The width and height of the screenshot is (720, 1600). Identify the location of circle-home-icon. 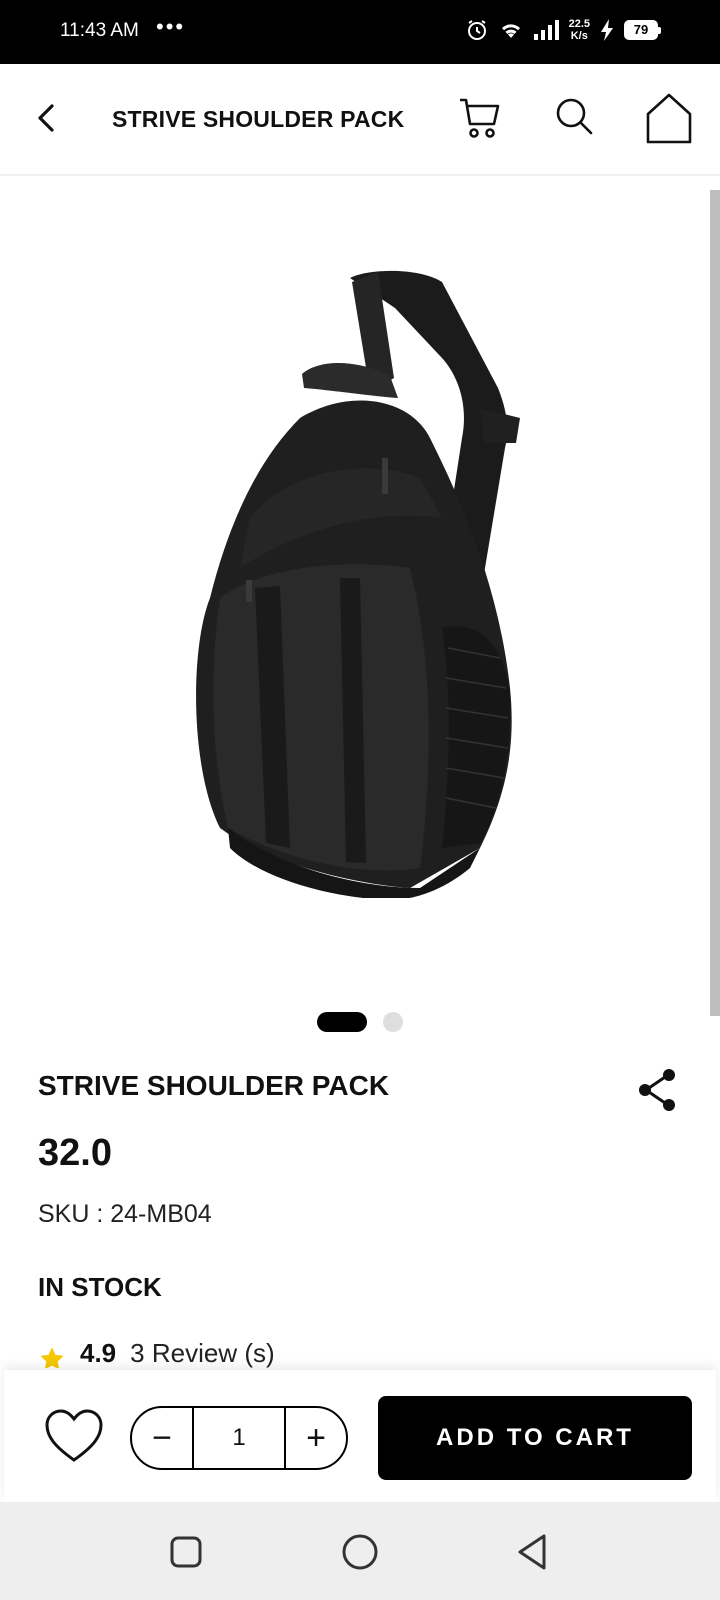
(360, 1552).